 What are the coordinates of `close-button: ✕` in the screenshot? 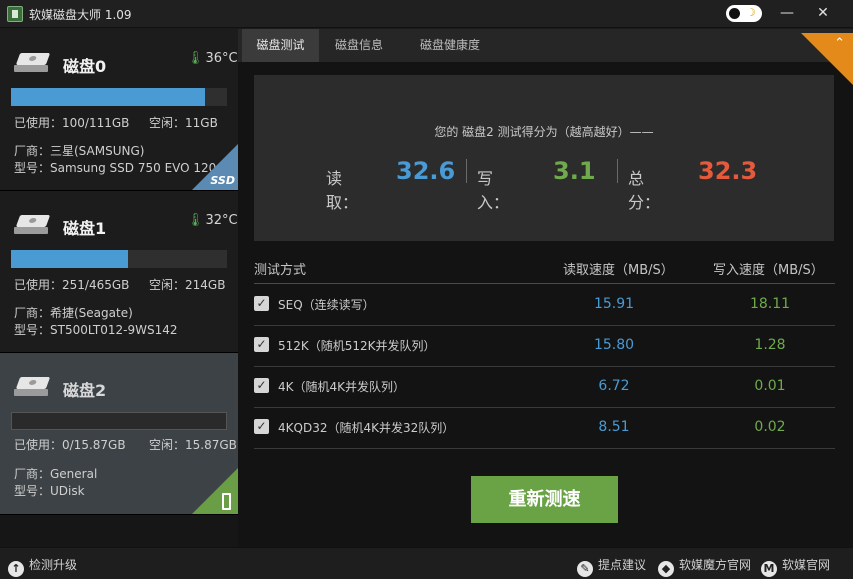 It's located at (823, 13).